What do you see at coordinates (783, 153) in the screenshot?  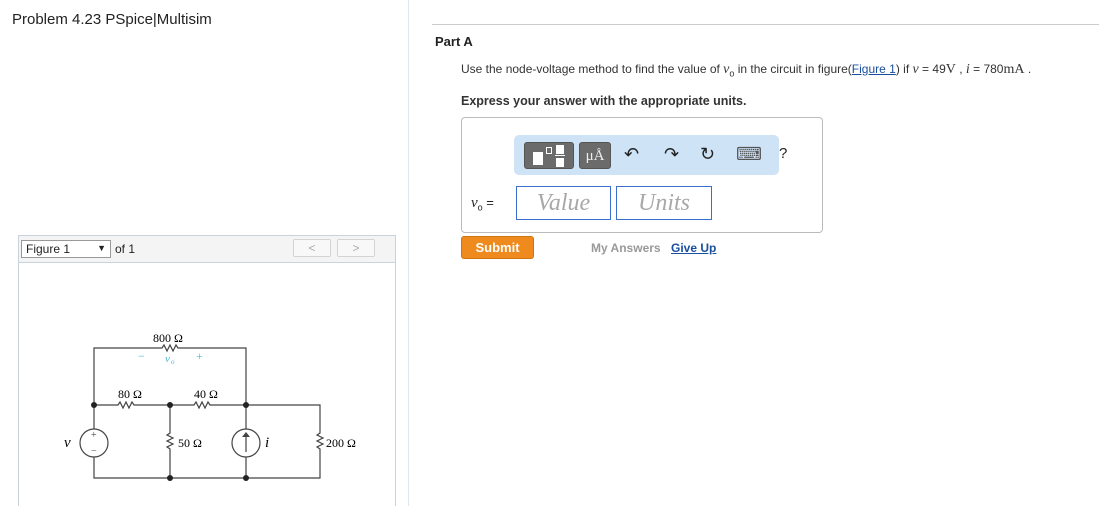 I see `help-icon: ?` at bounding box center [783, 153].